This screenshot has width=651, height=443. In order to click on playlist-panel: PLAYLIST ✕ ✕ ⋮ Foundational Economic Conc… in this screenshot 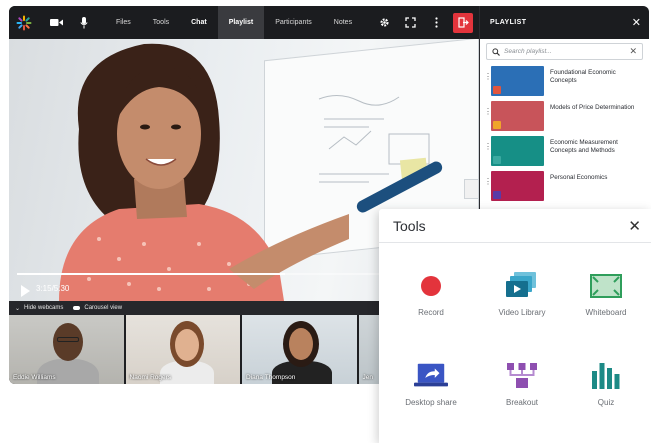, I will do `click(564, 116)`.